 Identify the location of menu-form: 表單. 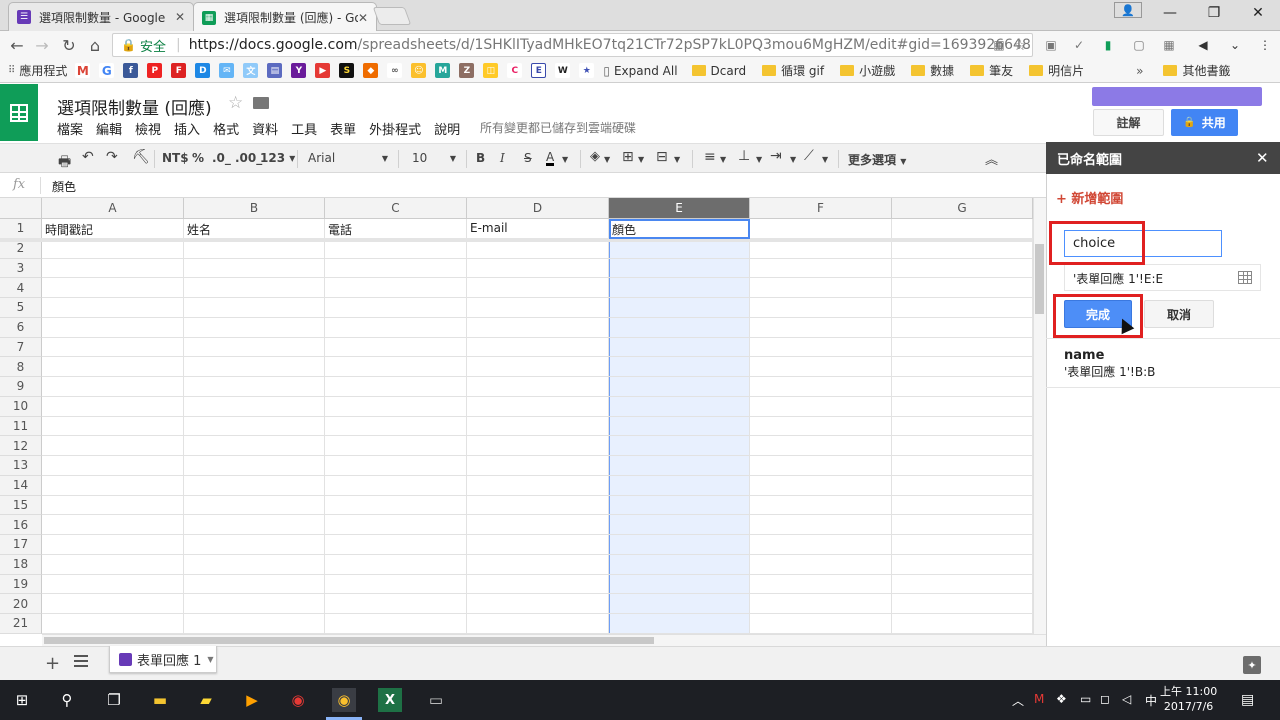
(343, 128).